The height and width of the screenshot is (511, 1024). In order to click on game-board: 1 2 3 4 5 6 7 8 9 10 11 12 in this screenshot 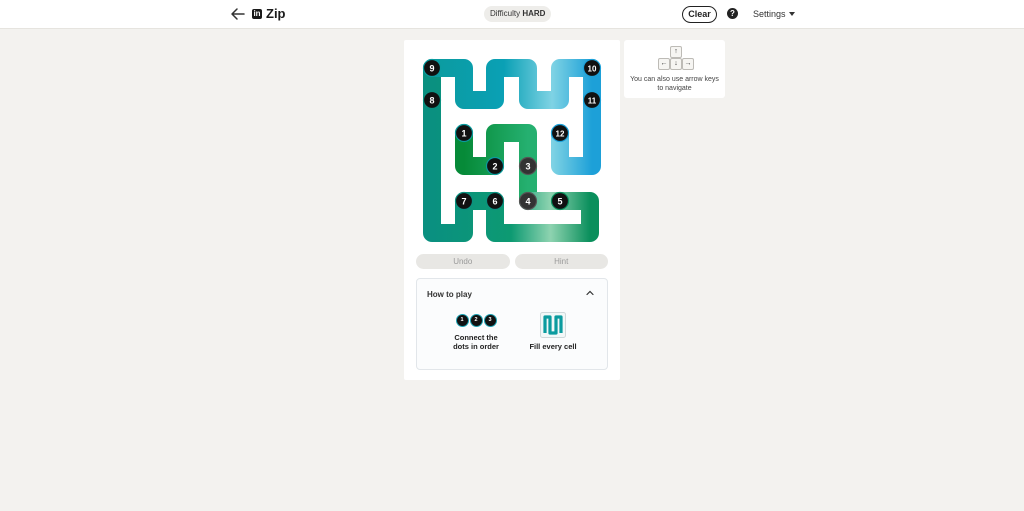, I will do `click(517, 156)`.